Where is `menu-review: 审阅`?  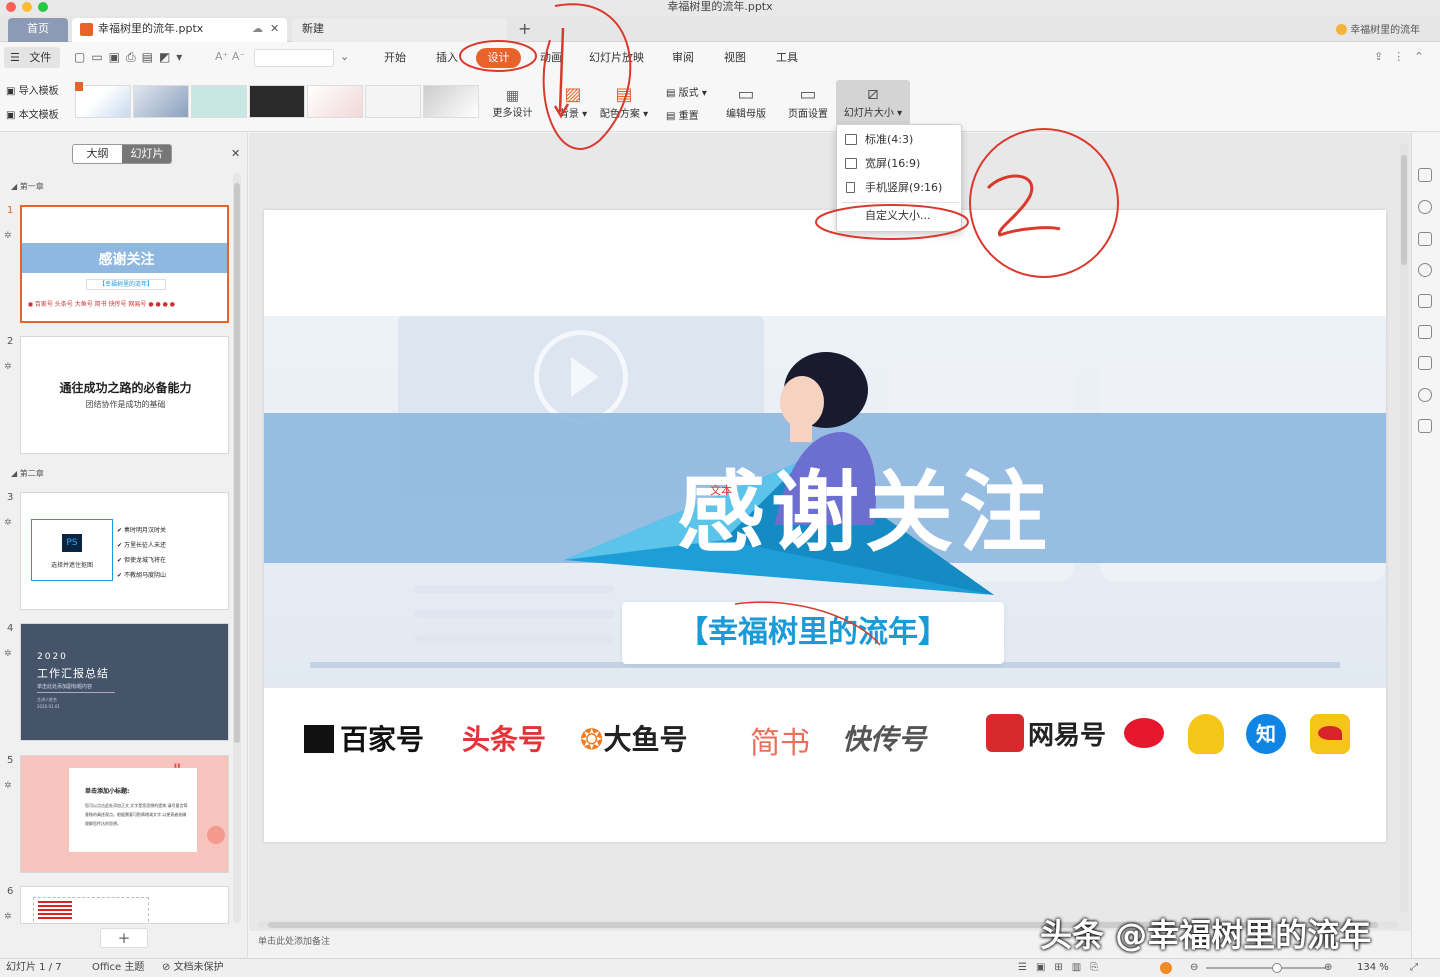 menu-review: 审阅 is located at coordinates (683, 58).